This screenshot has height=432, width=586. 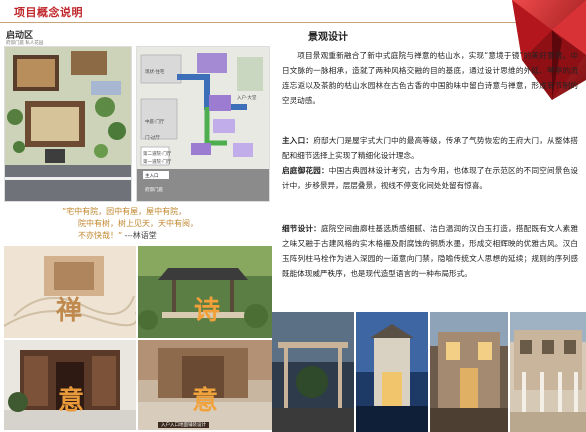 What do you see at coordinates (205, 385) in the screenshot?
I see `entrance-paving-photo: 意 入户入口地面铺装设计` at bounding box center [205, 385].